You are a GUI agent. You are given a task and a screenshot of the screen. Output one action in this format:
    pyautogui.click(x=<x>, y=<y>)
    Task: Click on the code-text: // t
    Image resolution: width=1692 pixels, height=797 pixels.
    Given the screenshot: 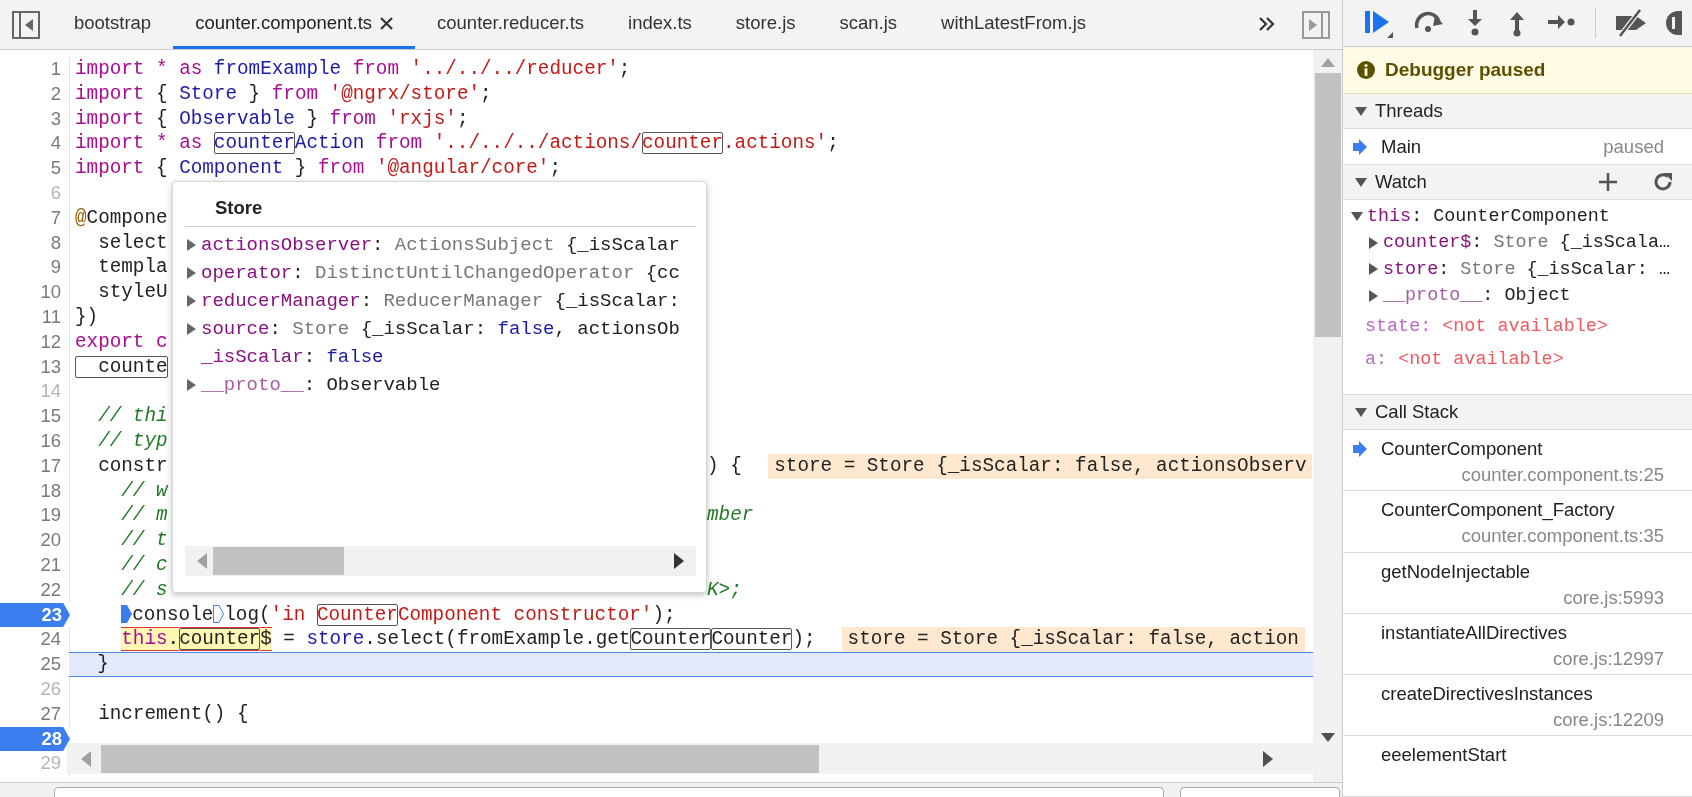 What is the action you would take?
    pyautogui.click(x=144, y=540)
    